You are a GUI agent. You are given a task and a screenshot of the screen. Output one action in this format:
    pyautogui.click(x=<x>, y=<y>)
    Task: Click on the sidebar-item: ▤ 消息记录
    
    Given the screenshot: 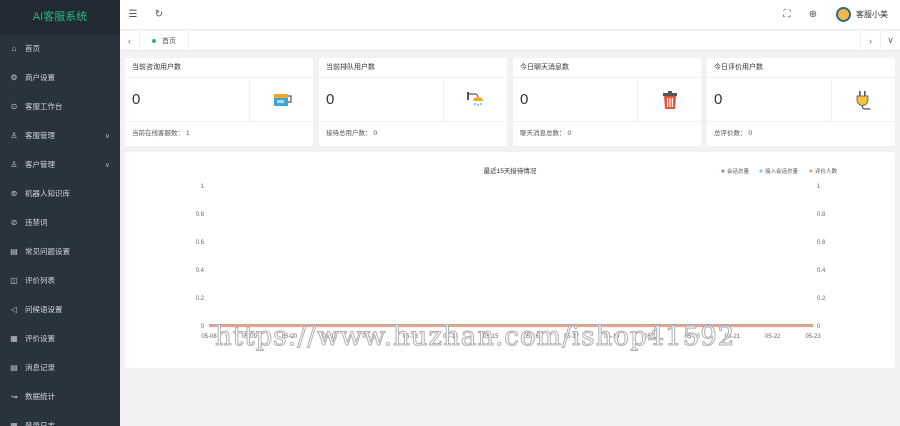 What is the action you would take?
    pyautogui.click(x=60, y=367)
    